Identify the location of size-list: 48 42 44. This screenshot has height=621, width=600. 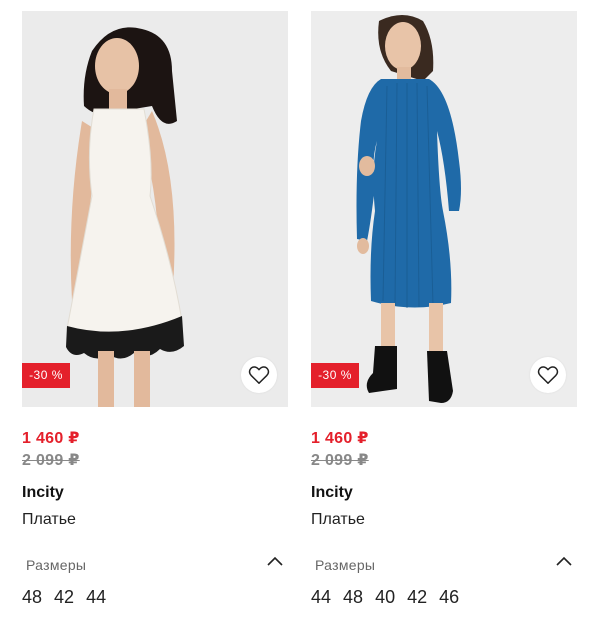
(64, 597).